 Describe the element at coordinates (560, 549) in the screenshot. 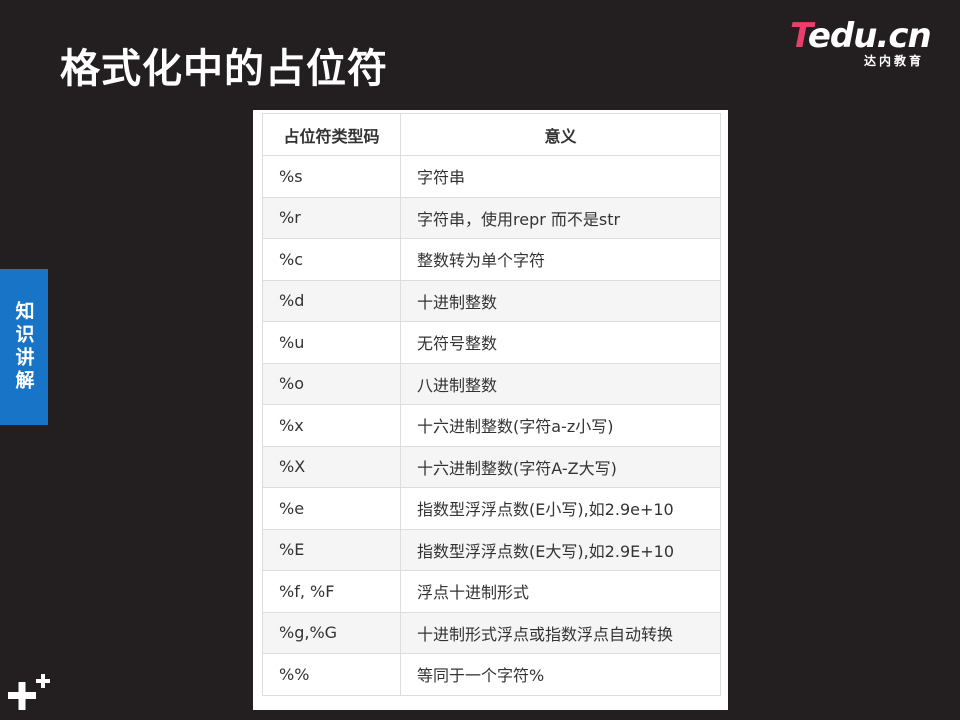

I see `cell-meaning: 指数型浮浮点数(E大写),如2.9E+10` at that location.